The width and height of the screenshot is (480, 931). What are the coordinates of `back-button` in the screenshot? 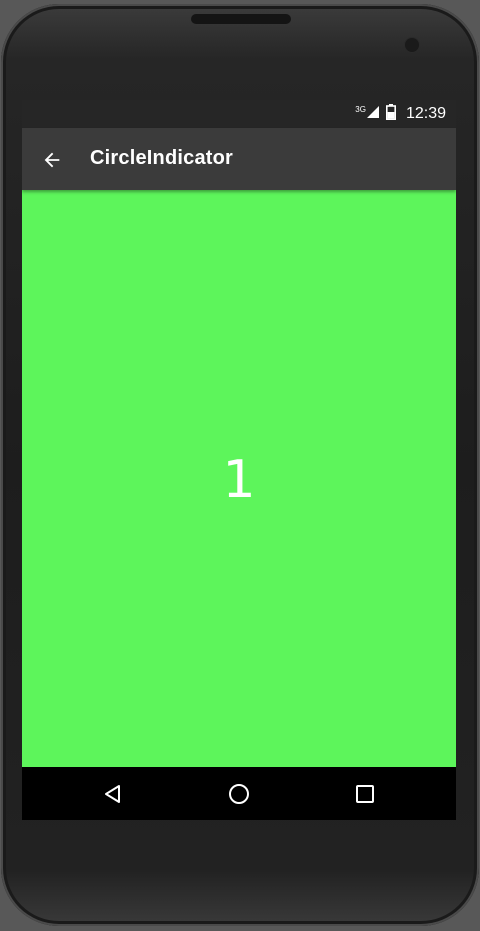 It's located at (52, 160).